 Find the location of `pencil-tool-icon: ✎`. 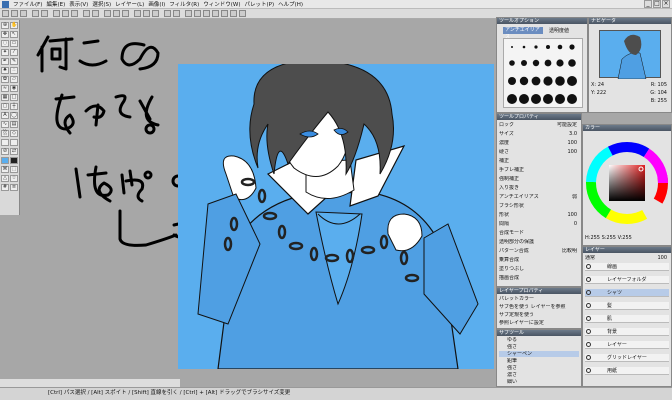

pencil-tool-icon: ✎ is located at coordinates (14, 61).